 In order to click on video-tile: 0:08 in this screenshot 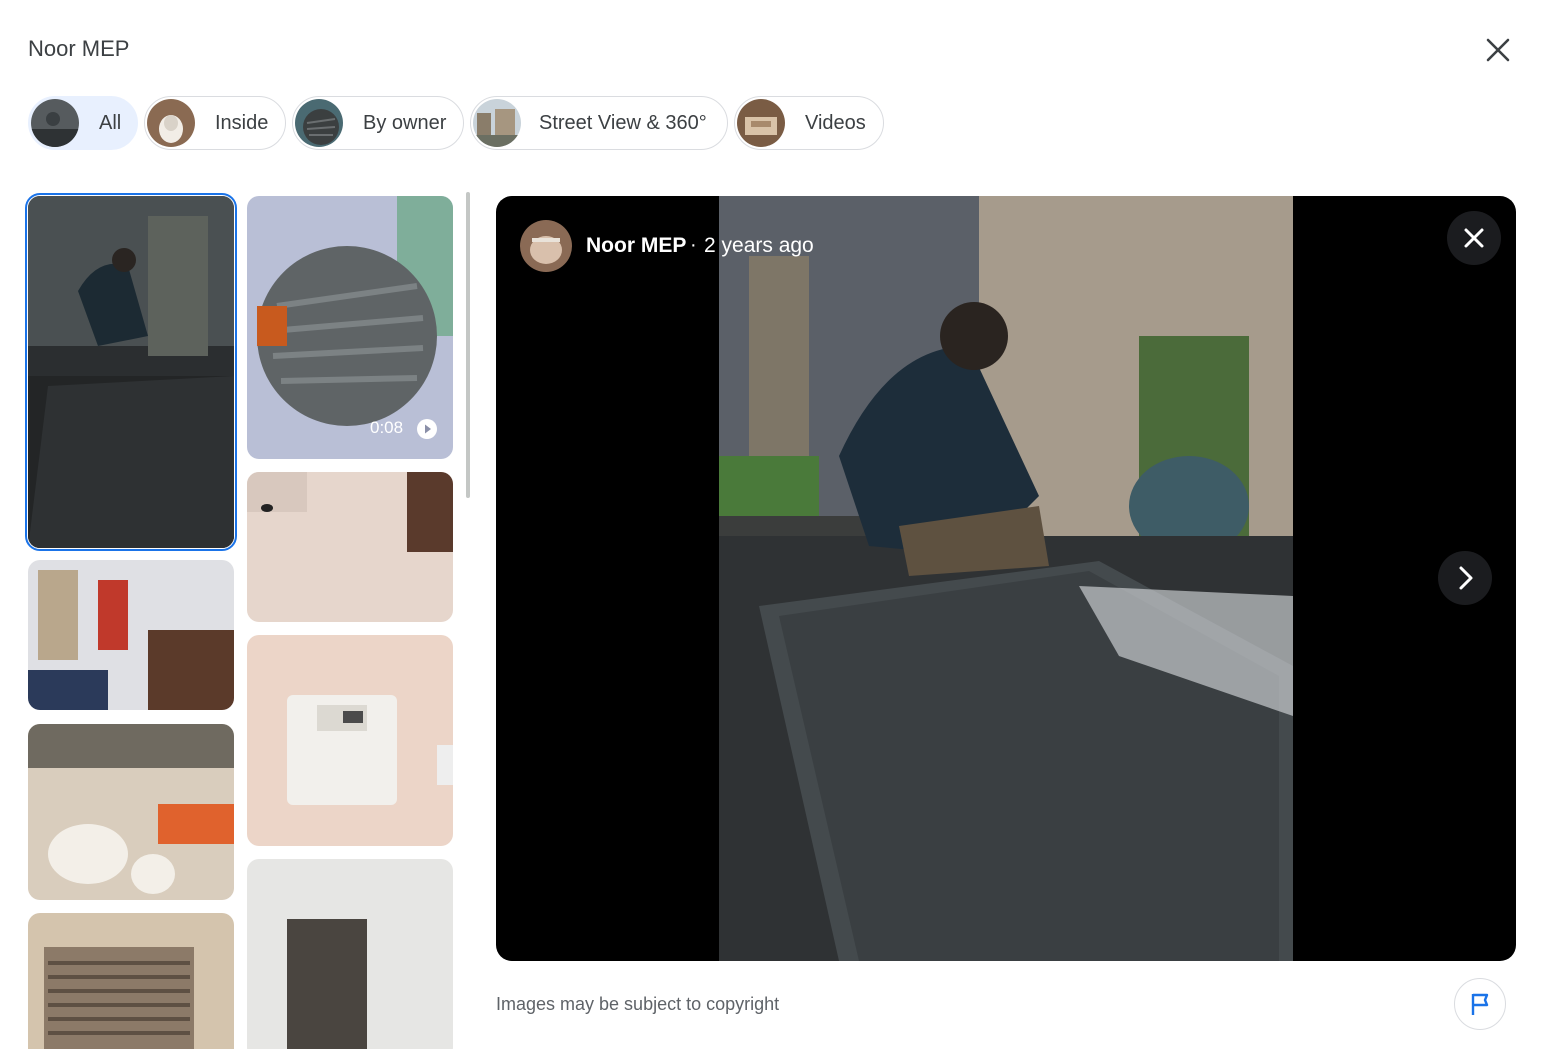, I will do `click(350, 327)`.